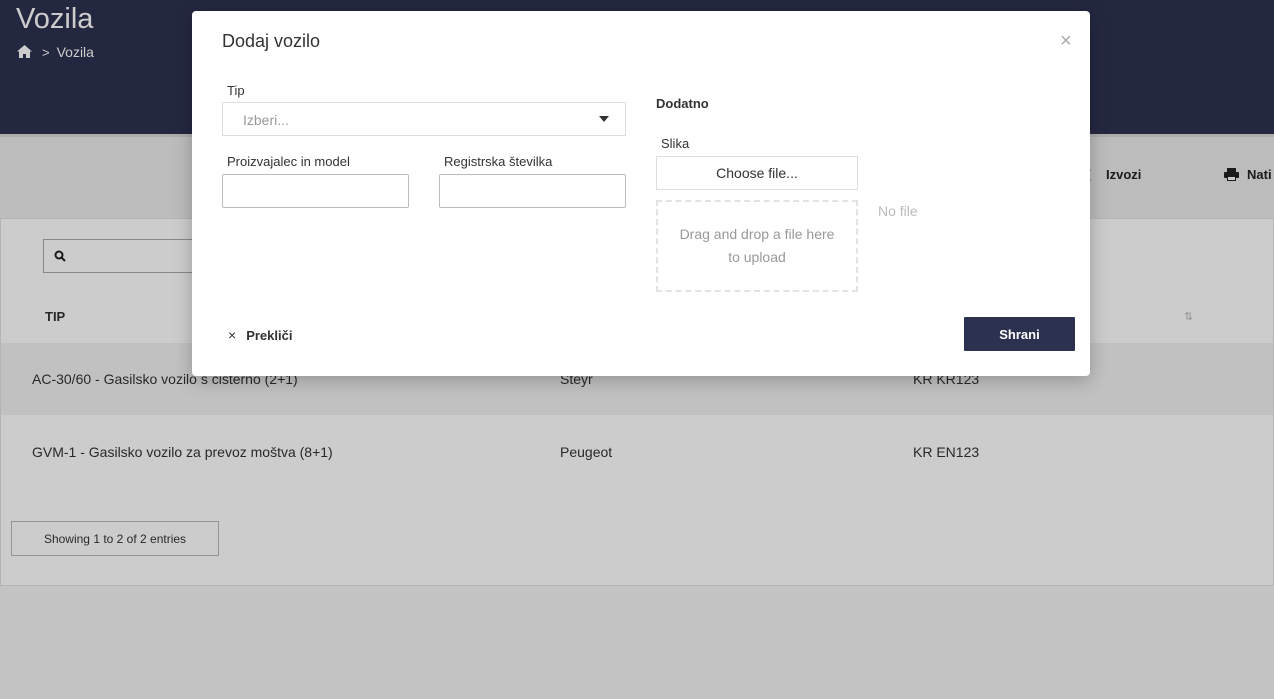 Image resolution: width=1274 pixels, height=699 pixels. What do you see at coordinates (236, 90) in the screenshot?
I see `type-label: Tip` at bounding box center [236, 90].